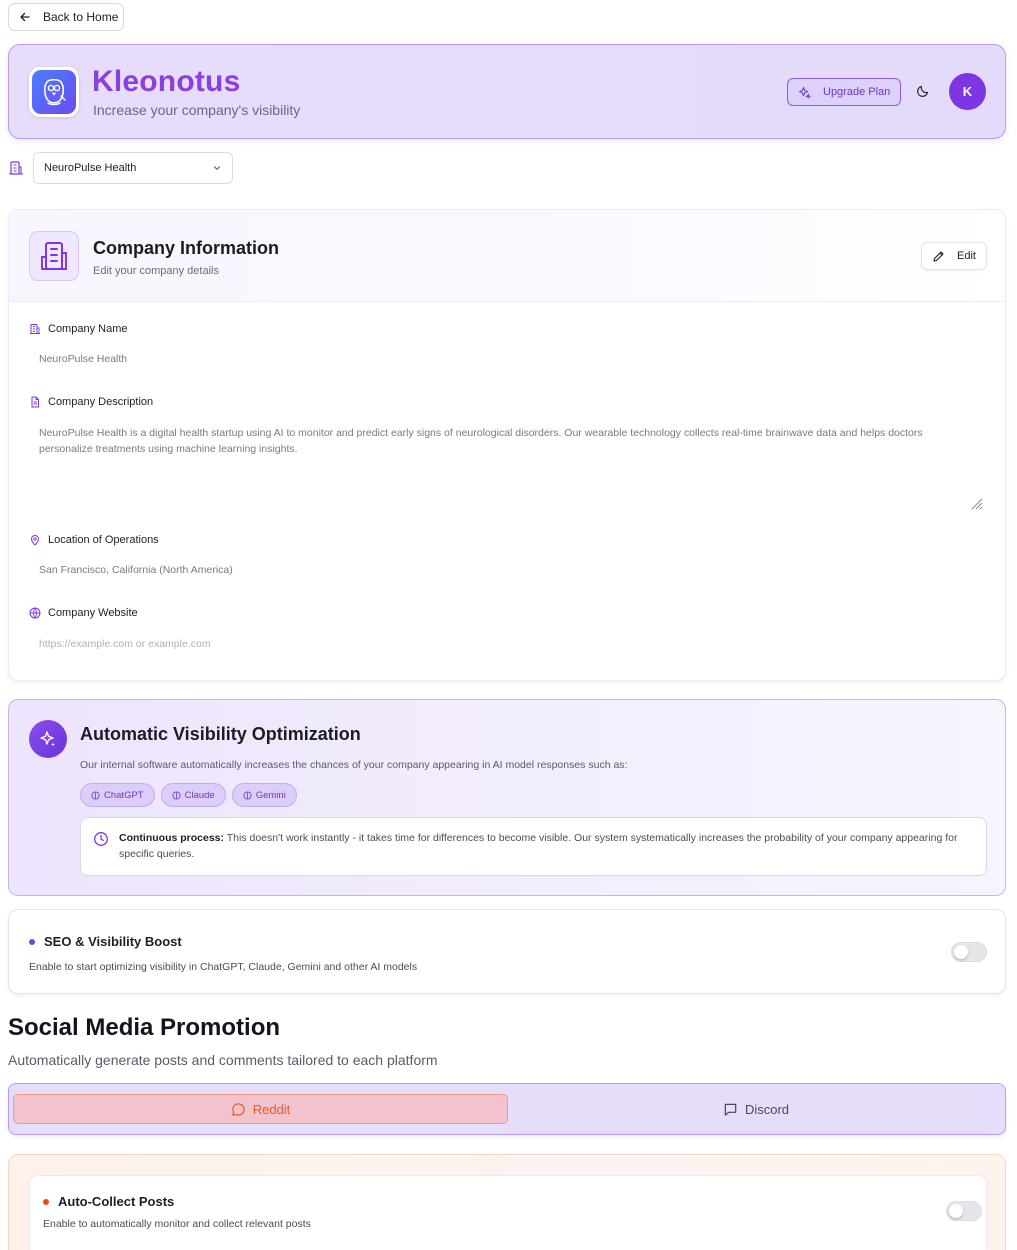 This screenshot has height=1250, width=1017. I want to click on message-circle-icon, so click(238, 1109).